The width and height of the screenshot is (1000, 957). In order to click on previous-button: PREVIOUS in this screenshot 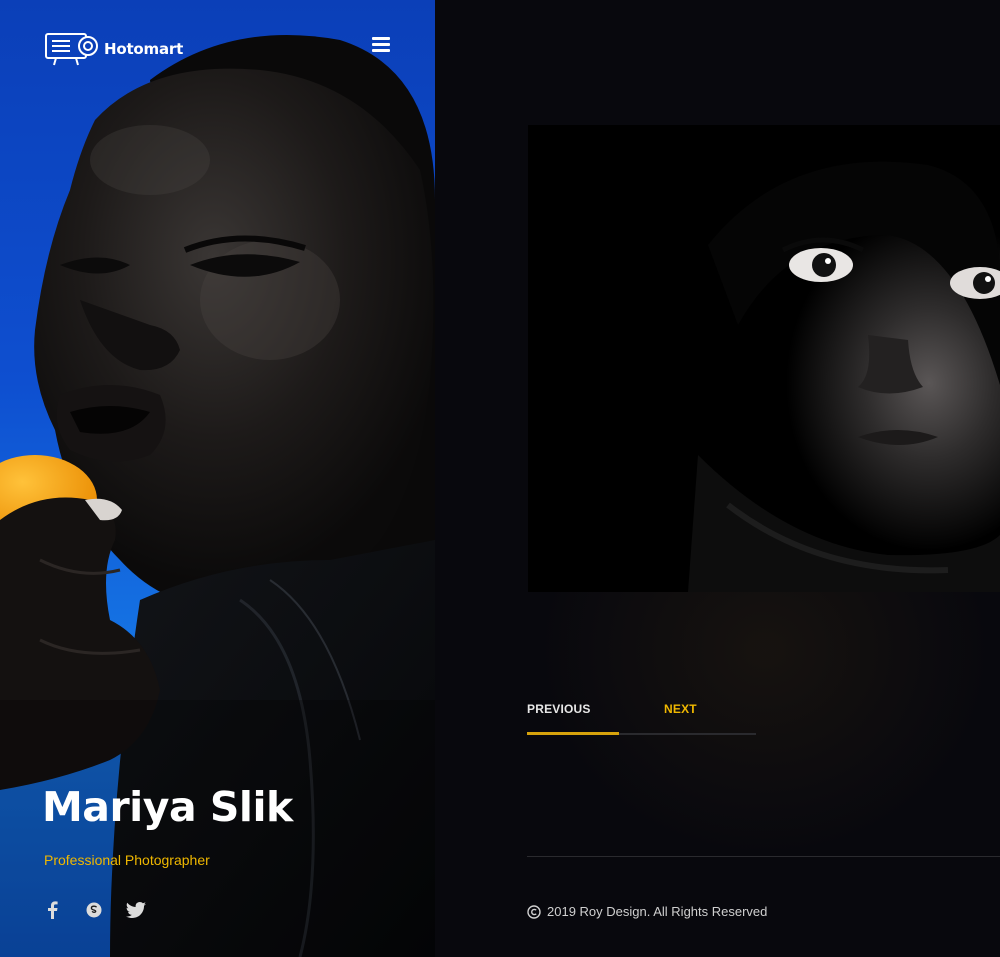, I will do `click(559, 709)`.